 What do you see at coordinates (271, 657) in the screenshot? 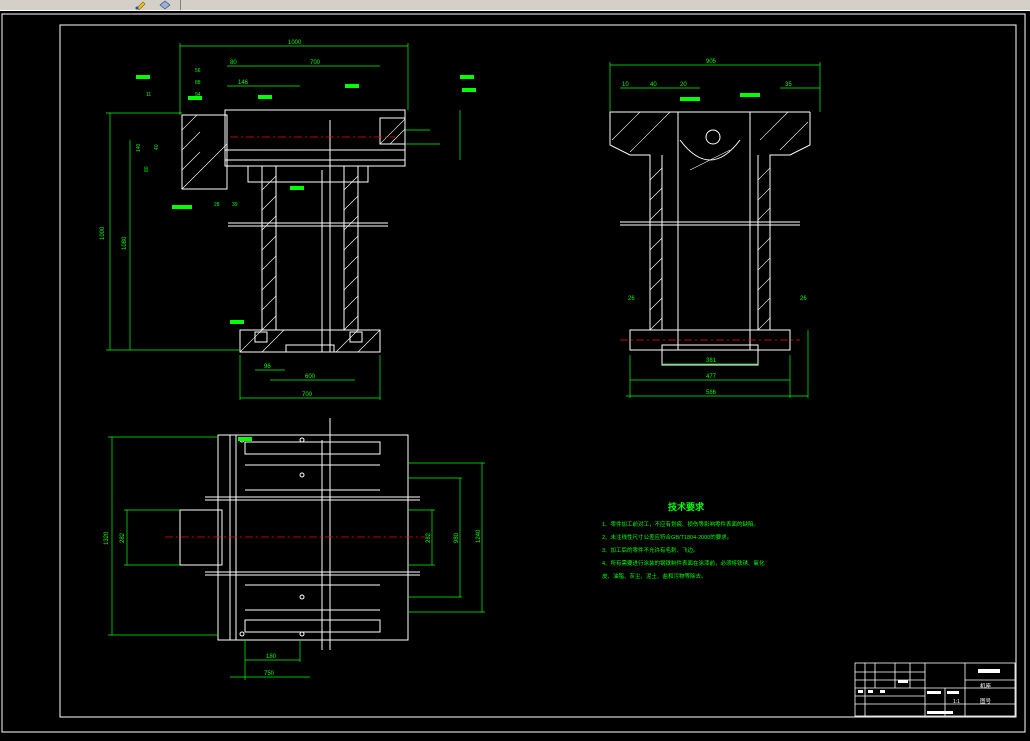
I see `dim-plan-180: 180` at bounding box center [271, 657].